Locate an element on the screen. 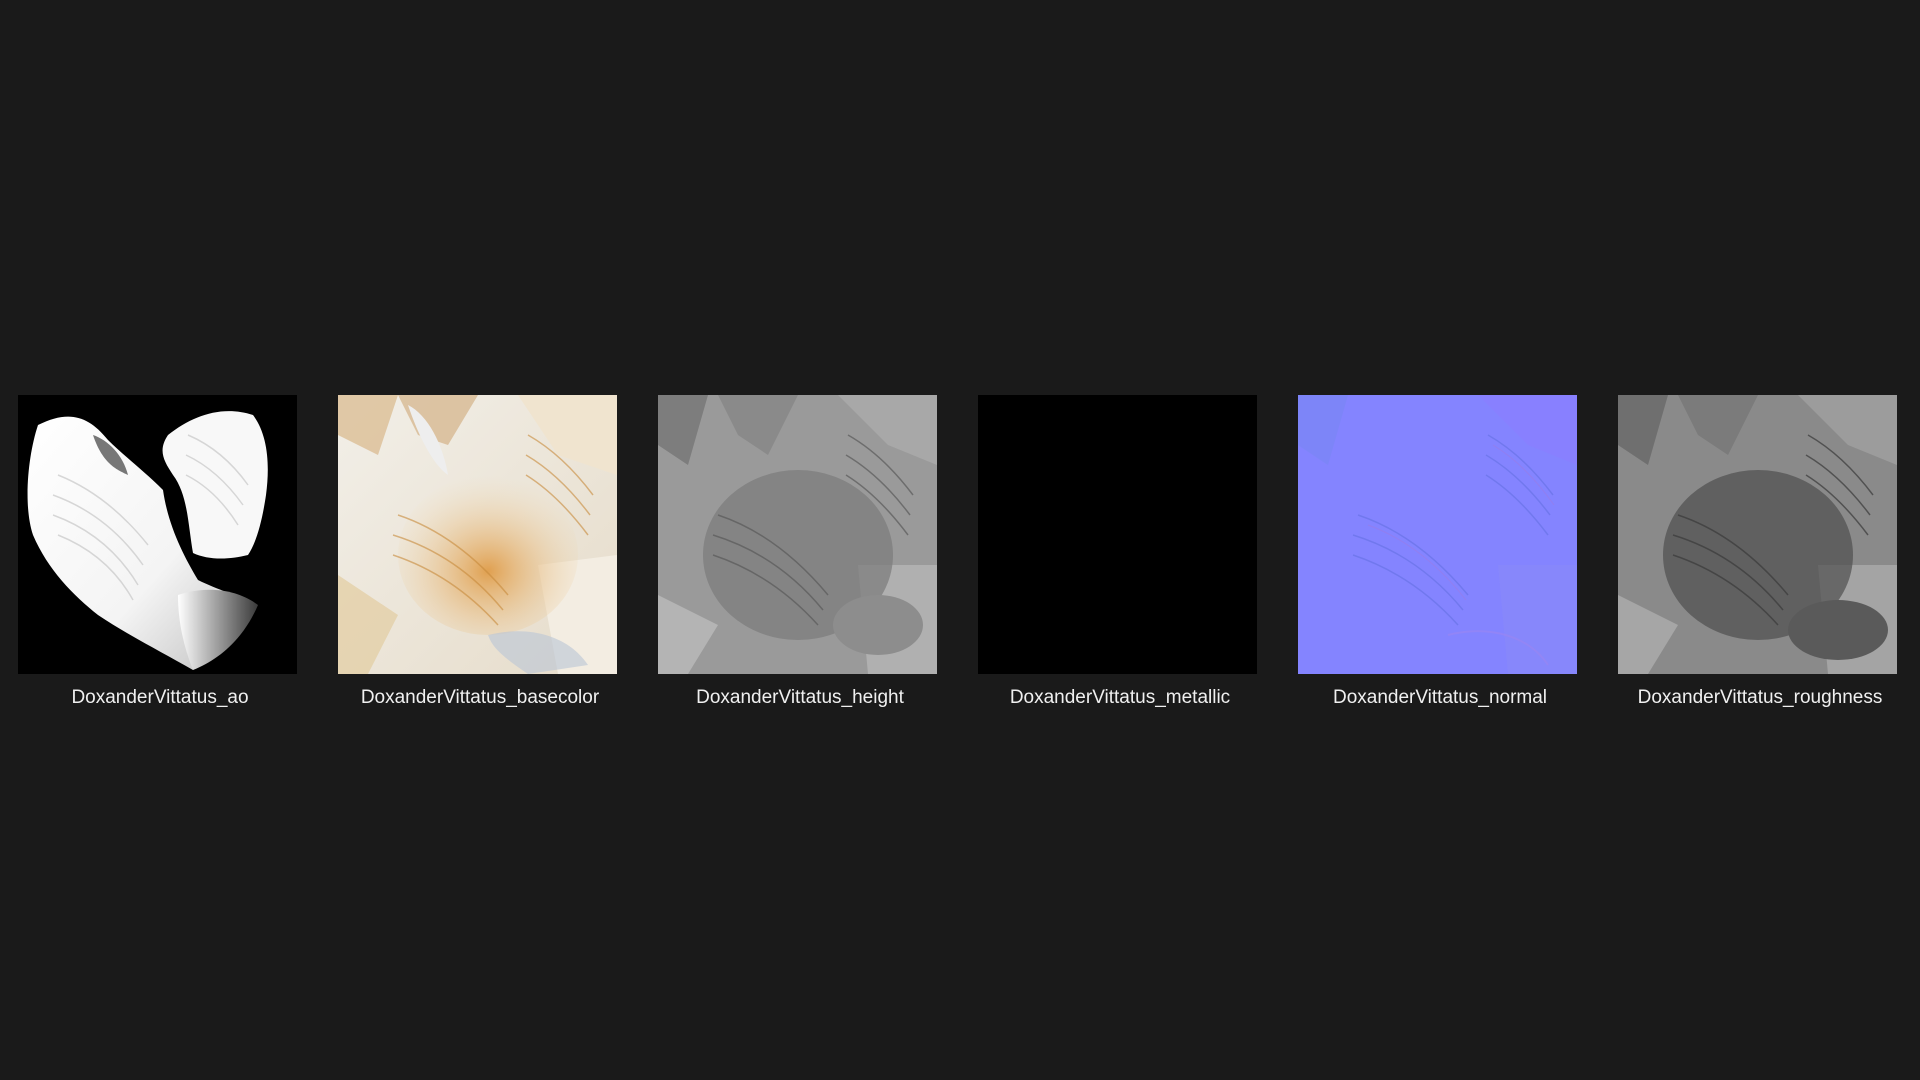  normal-map-image is located at coordinates (1437, 534).